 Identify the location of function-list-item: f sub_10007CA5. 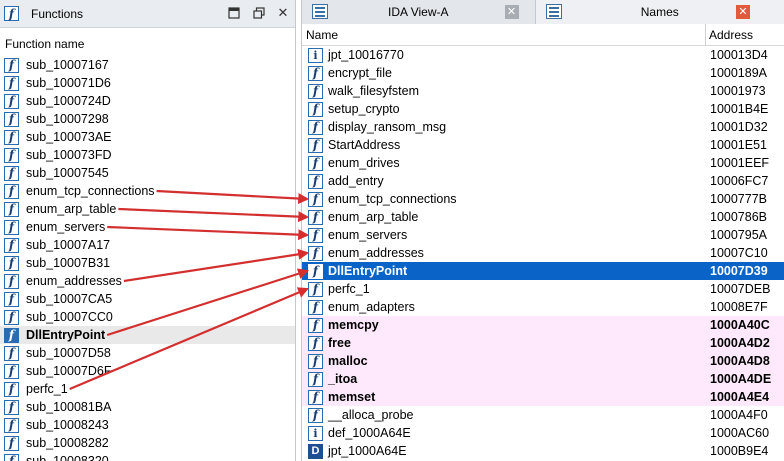
(147, 299).